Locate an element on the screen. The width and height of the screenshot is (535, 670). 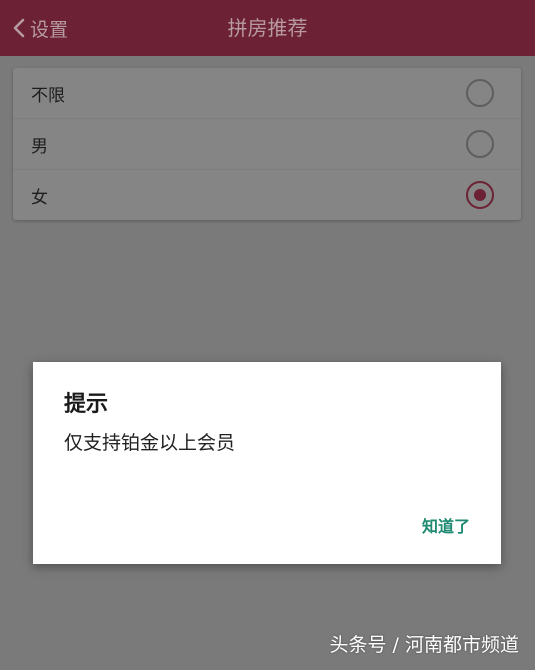
radio-dot-icon is located at coordinates (480, 195).